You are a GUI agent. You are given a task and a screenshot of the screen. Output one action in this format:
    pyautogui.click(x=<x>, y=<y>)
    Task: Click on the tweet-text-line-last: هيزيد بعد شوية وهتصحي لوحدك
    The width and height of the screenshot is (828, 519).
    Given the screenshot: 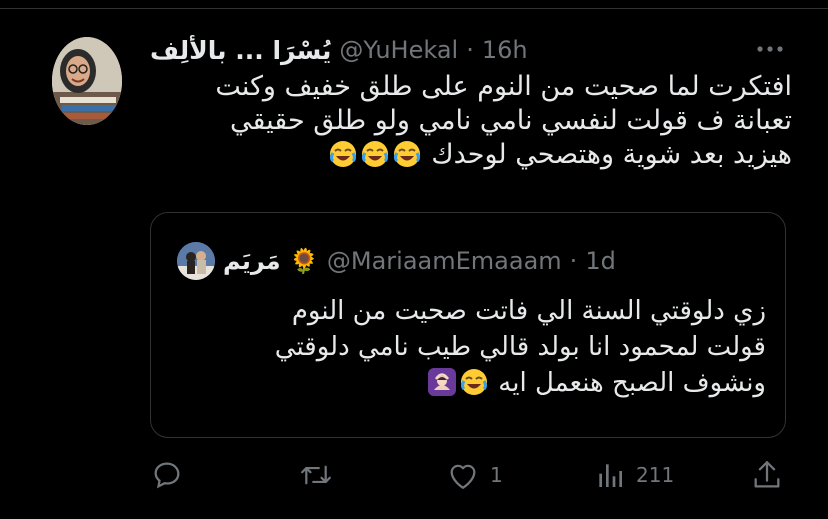 What is the action you would take?
    pyautogui.click(x=471, y=155)
    